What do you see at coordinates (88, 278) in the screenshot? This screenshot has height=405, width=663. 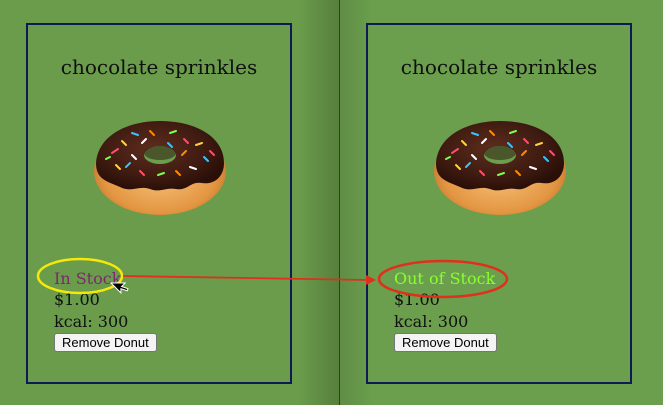 I see `stock-status: In Stock` at bounding box center [88, 278].